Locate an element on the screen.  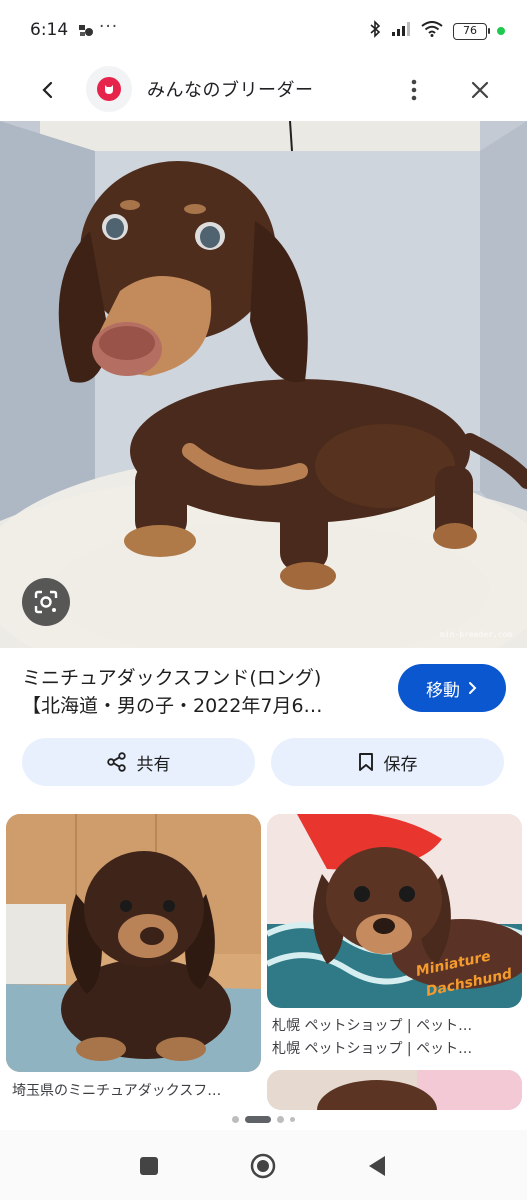
visit-label: 移動 is located at coordinates (443, 690).